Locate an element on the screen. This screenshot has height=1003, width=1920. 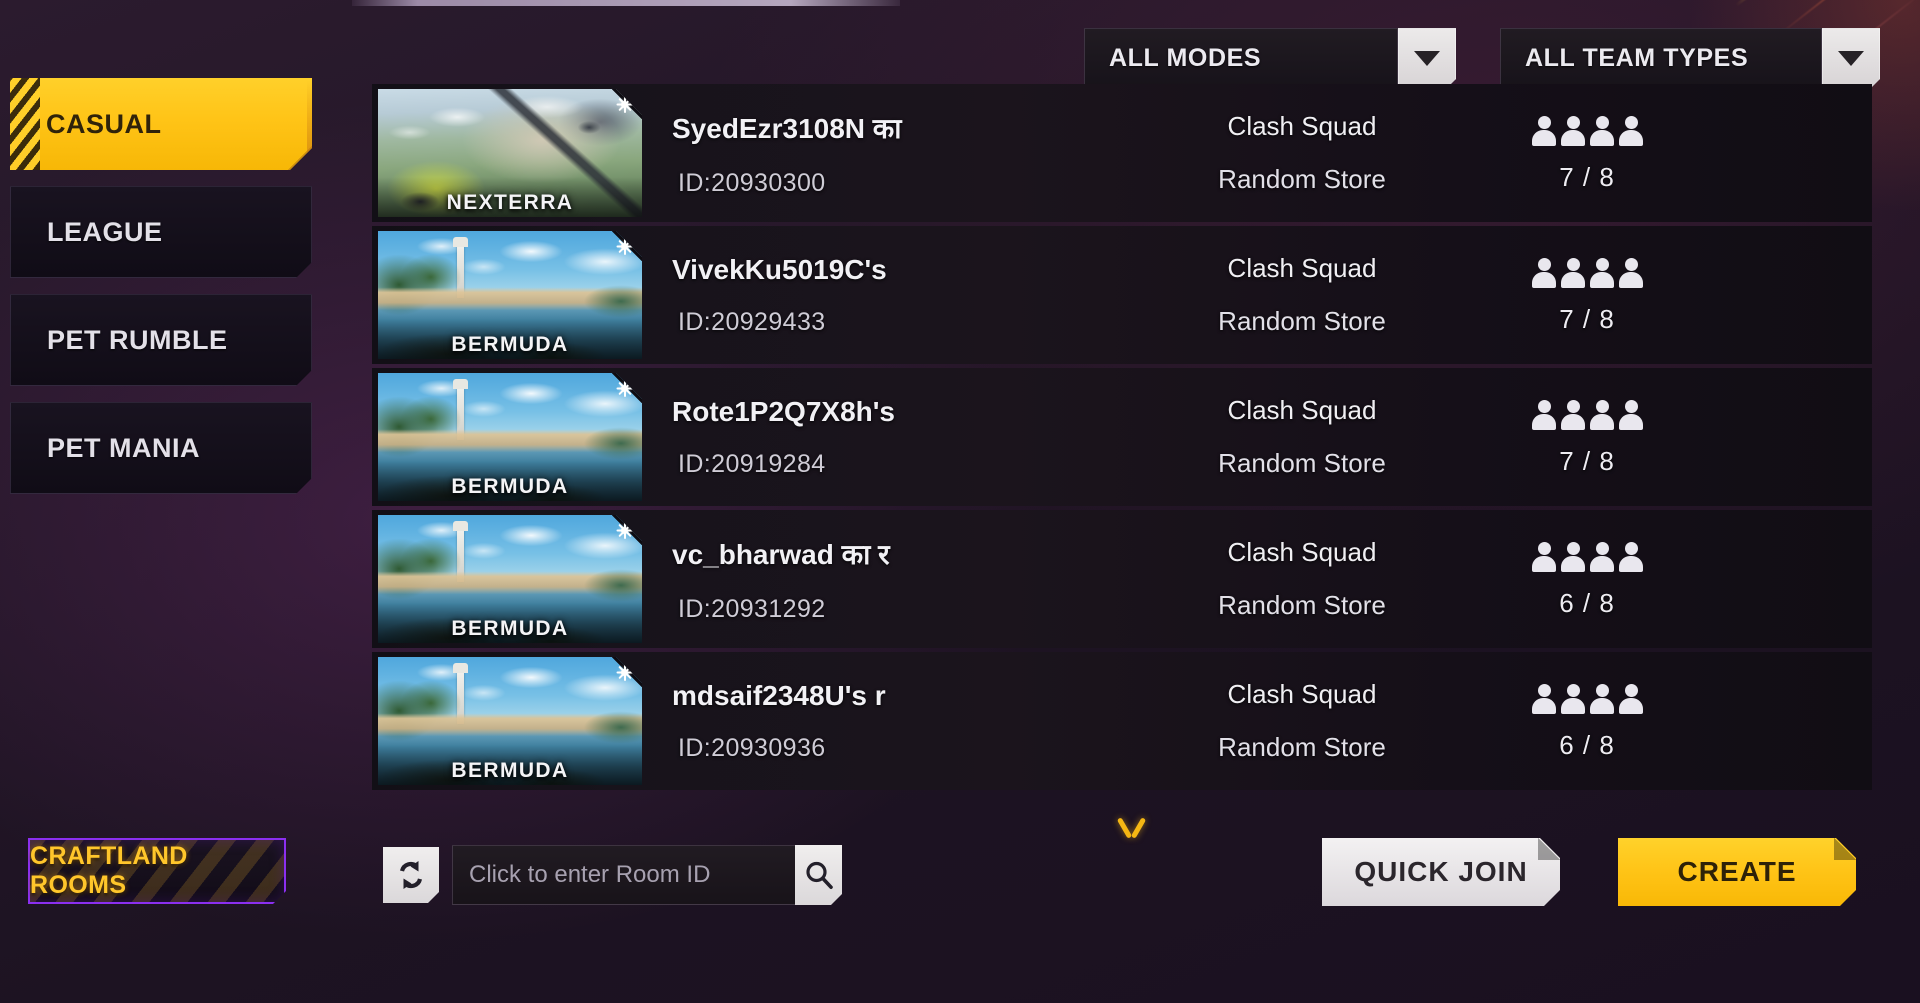
room-title: VivekKu5019C's is located at coordinates (779, 269).